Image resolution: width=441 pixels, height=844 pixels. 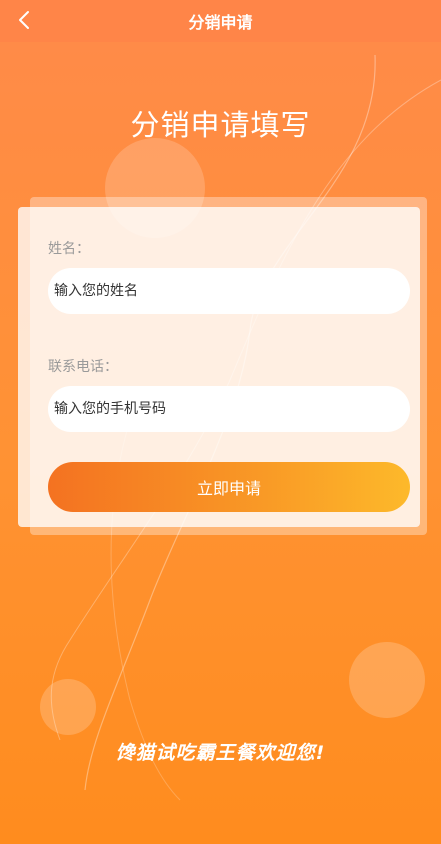 I want to click on nav-bar: 分销申请, so click(x=220, y=21).